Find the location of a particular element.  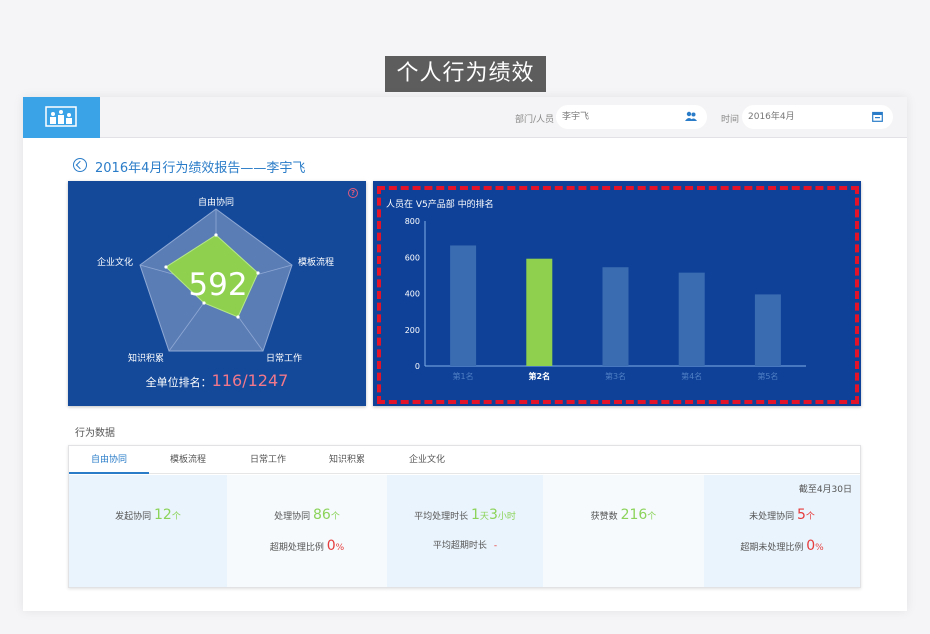

stat-label: 未处理协同 is located at coordinates (772, 517).